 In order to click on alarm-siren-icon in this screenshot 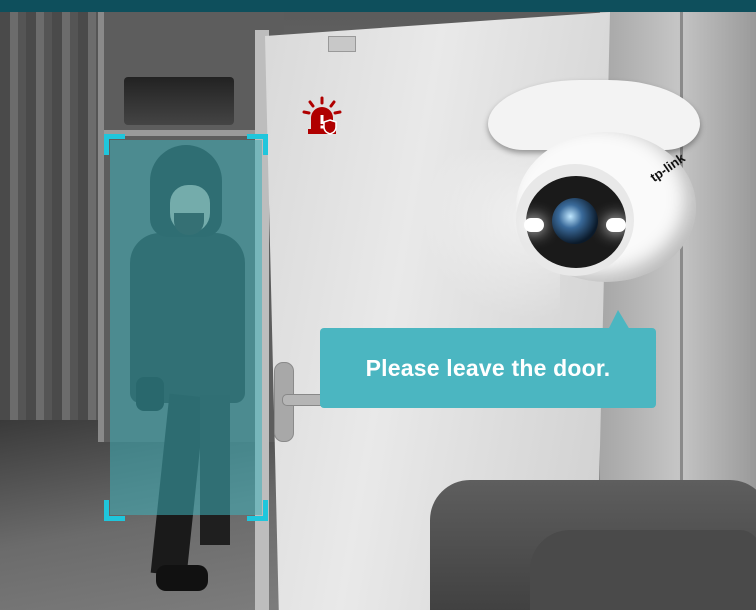, I will do `click(322, 116)`.